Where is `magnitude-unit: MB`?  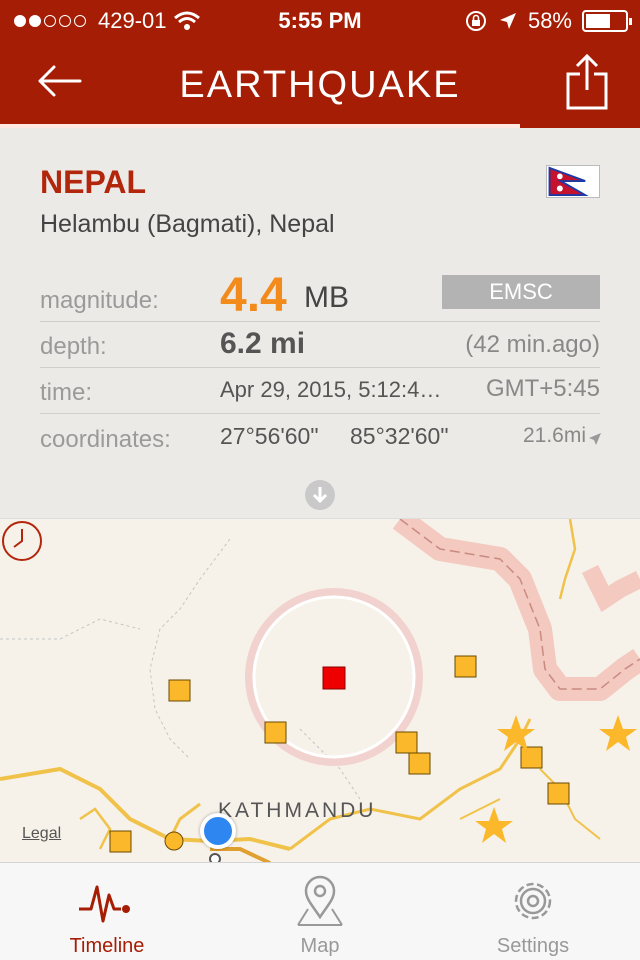 magnitude-unit: MB is located at coordinates (326, 297).